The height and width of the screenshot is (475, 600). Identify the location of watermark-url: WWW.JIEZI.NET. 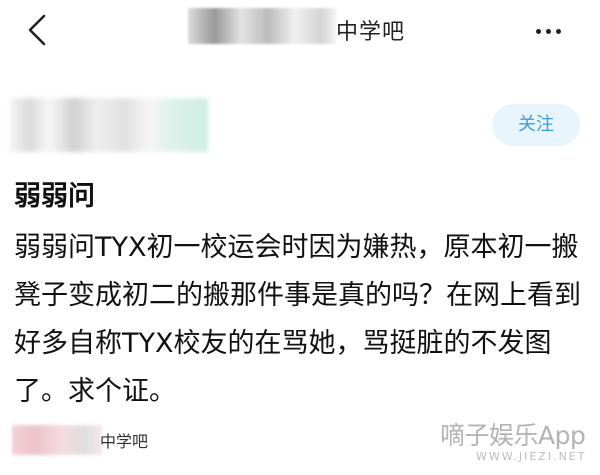
(531, 456).